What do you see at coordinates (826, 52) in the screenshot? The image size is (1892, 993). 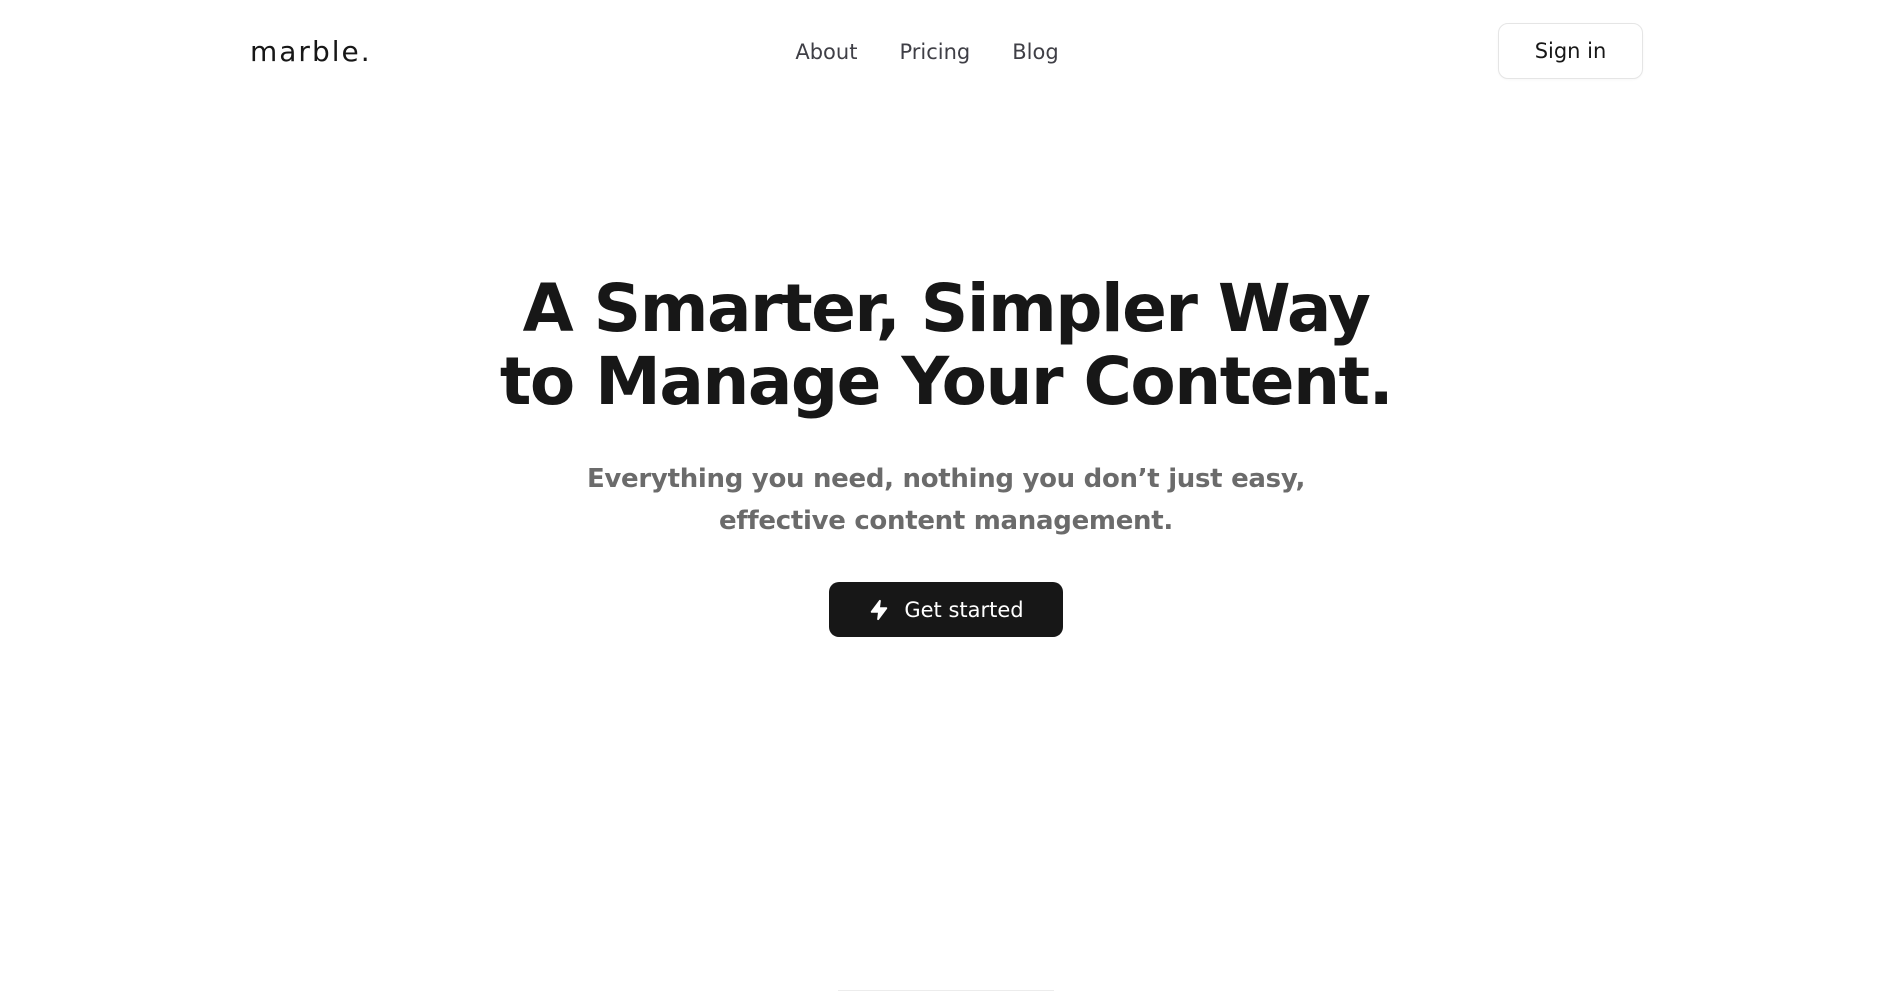 I see `nav-link-about: About` at bounding box center [826, 52].